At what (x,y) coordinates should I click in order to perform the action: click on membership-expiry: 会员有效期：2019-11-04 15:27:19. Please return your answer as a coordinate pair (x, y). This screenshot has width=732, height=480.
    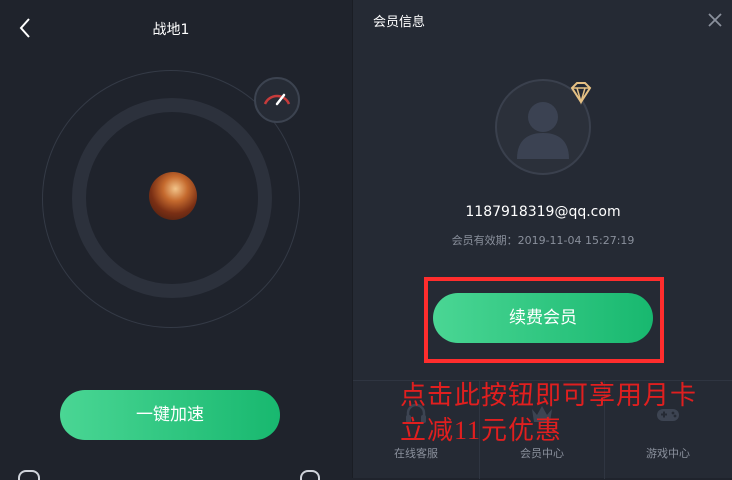
    Looking at the image, I should click on (543, 240).